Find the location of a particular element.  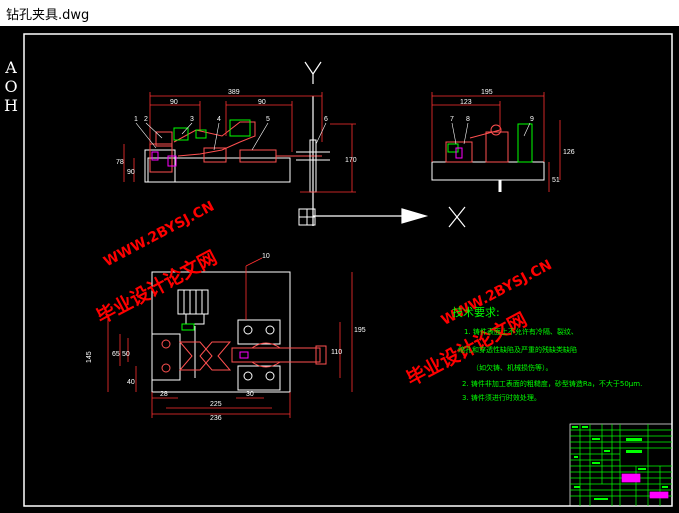

plan-dim-h-a: 65 is located at coordinates (116, 354).